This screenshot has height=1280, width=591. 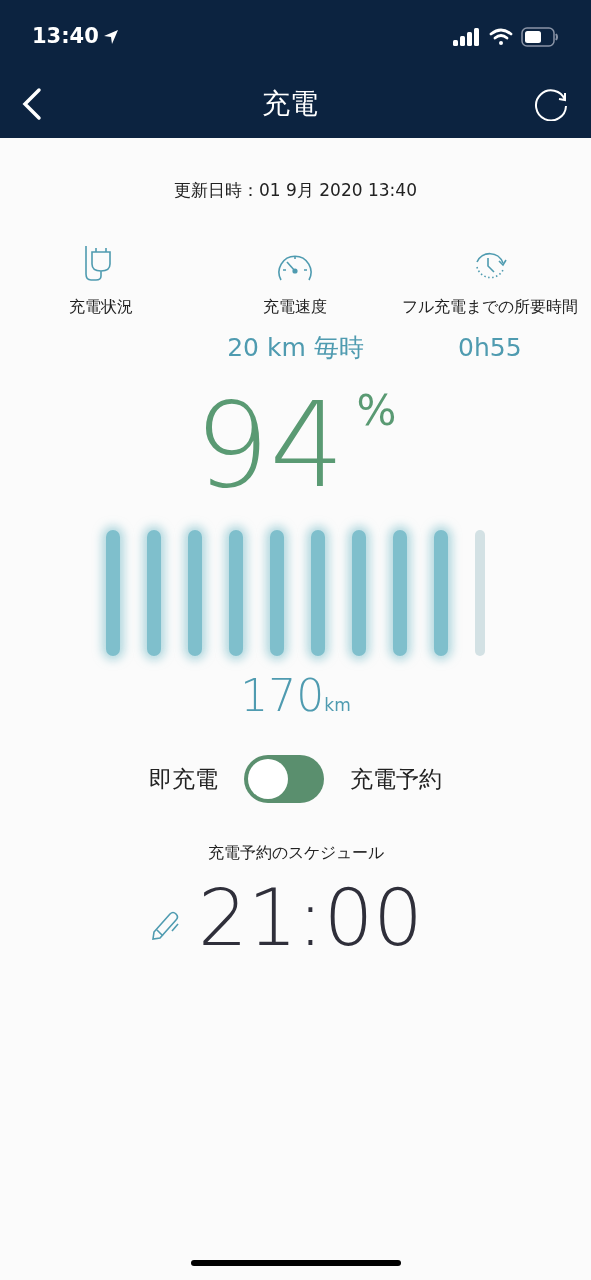 I want to click on charge-mode-toggle, so click(x=284, y=778).